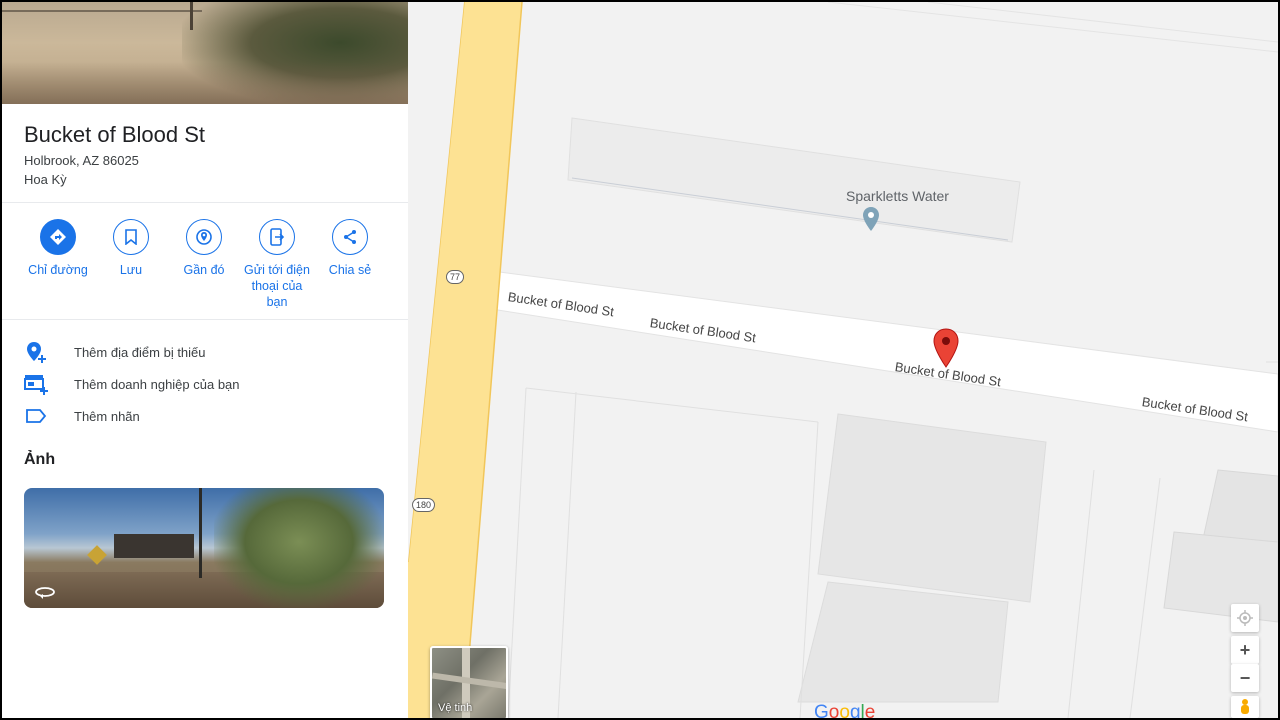  What do you see at coordinates (36, 352) in the screenshot?
I see `add-location-icon` at bounding box center [36, 352].